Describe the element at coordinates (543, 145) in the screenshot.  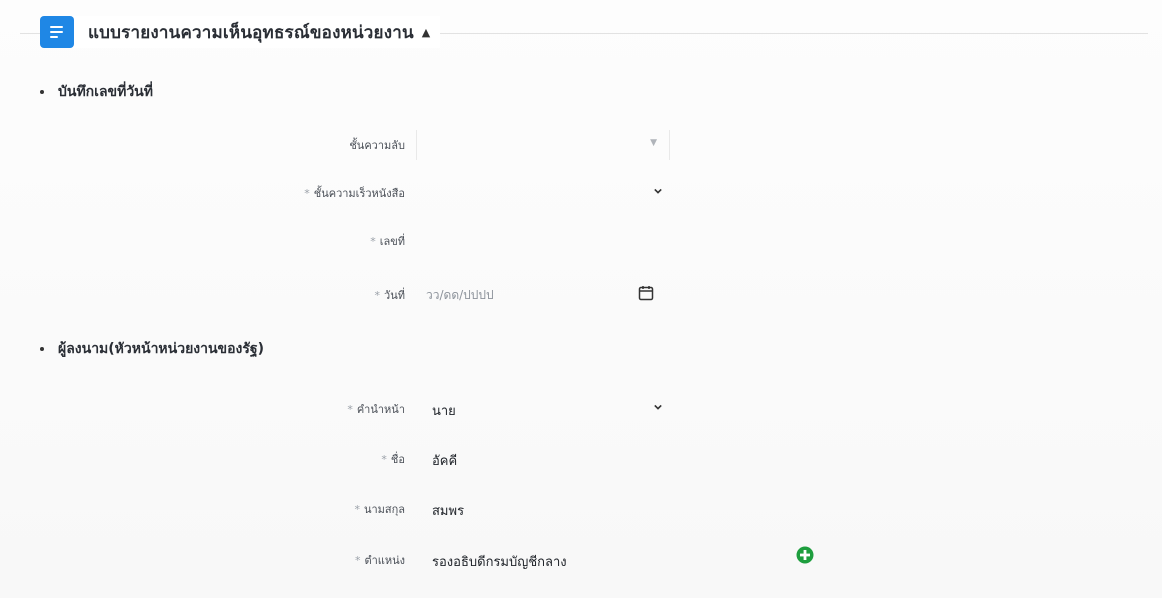
I see `secrecy-select: ▼` at that location.